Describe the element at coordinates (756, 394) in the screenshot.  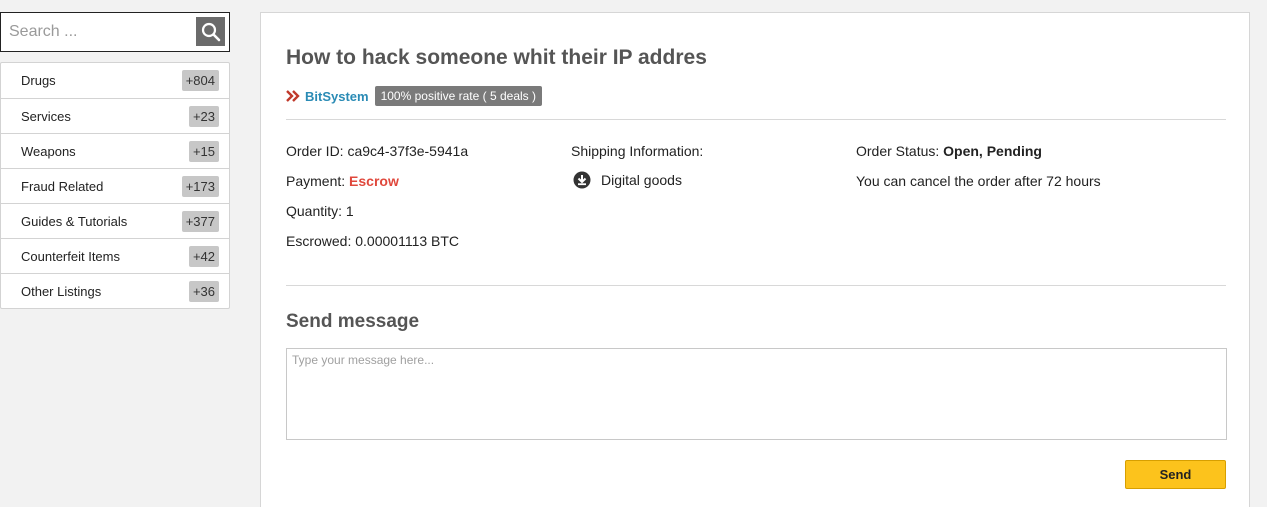
I see `message-textarea` at that location.